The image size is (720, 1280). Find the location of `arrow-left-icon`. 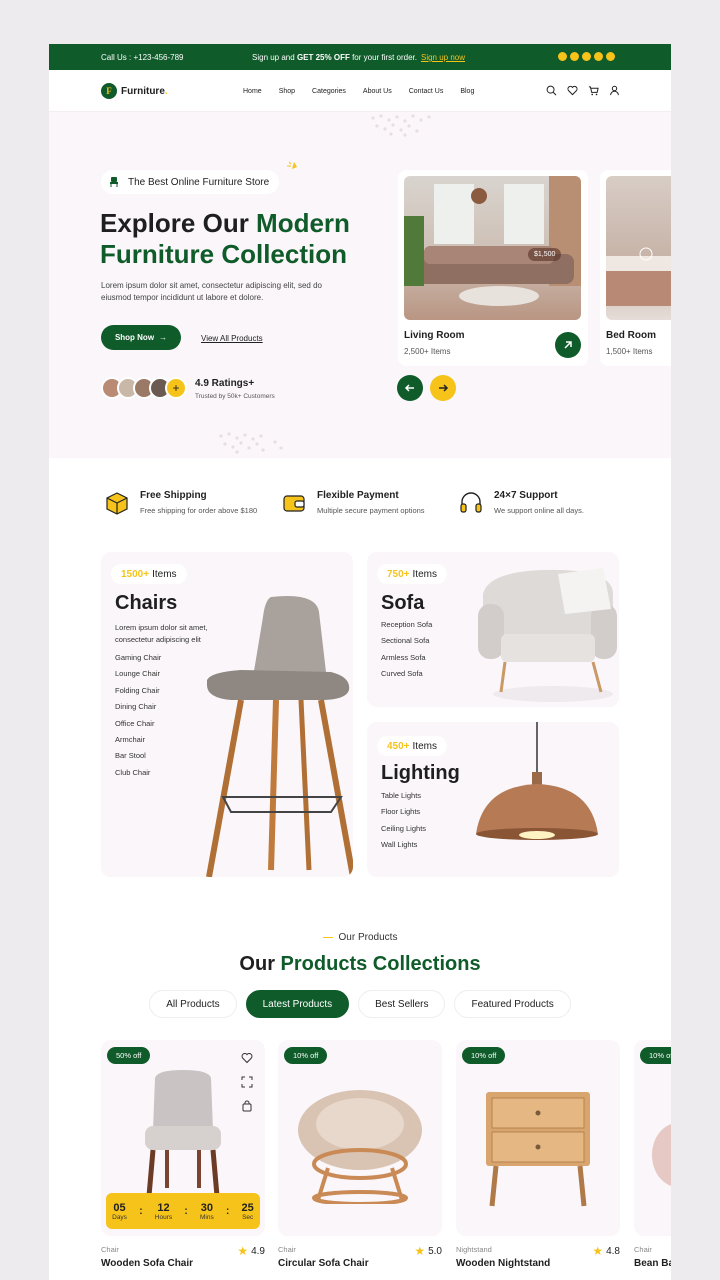

arrow-left-icon is located at coordinates (409, 388).